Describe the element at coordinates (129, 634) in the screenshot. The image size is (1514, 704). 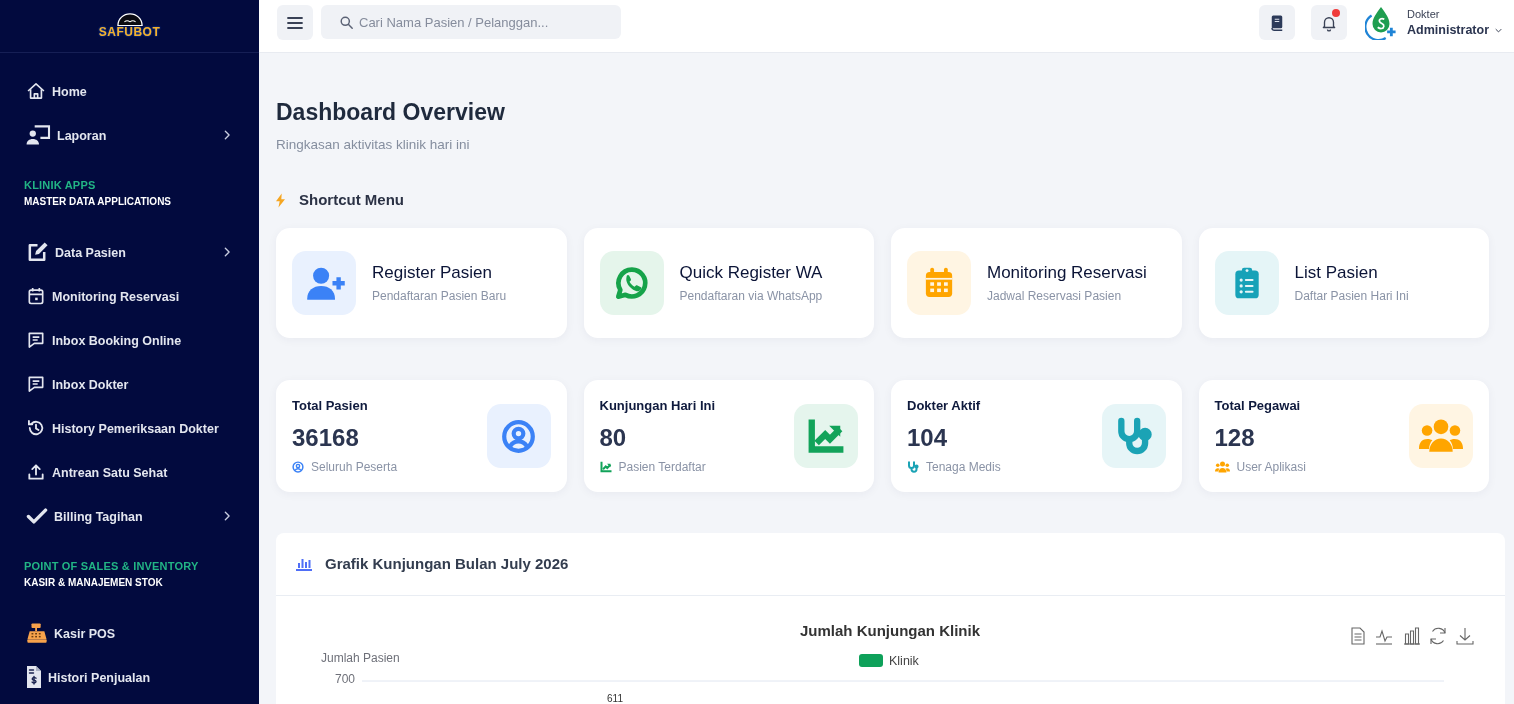
I see `sidebar-item: Kasir POS` at that location.